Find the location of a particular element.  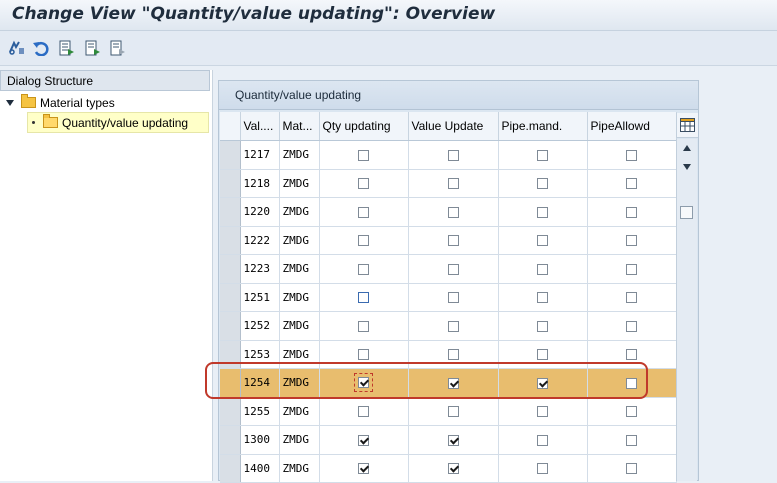

table-row: 1400 ZMDG is located at coordinates (448, 468).